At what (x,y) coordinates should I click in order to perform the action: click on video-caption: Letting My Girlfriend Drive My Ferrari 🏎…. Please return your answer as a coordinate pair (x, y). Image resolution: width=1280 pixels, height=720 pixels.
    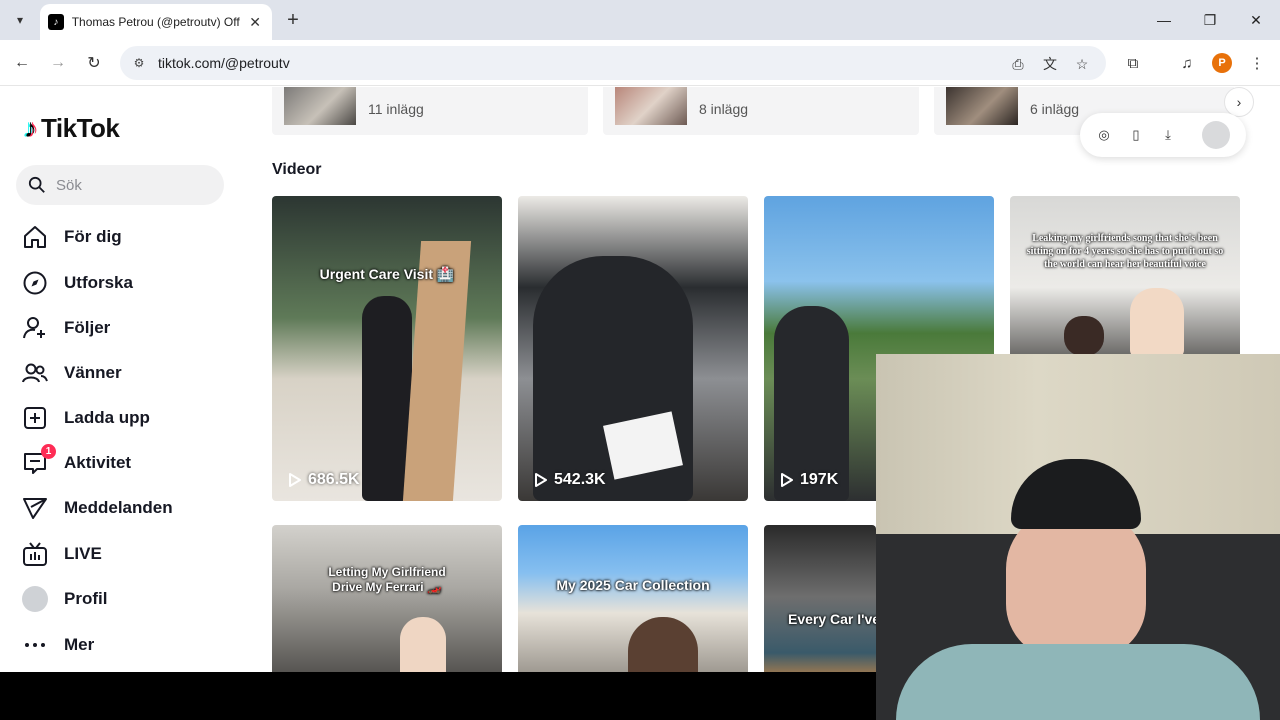
    Looking at the image, I should click on (387, 579).